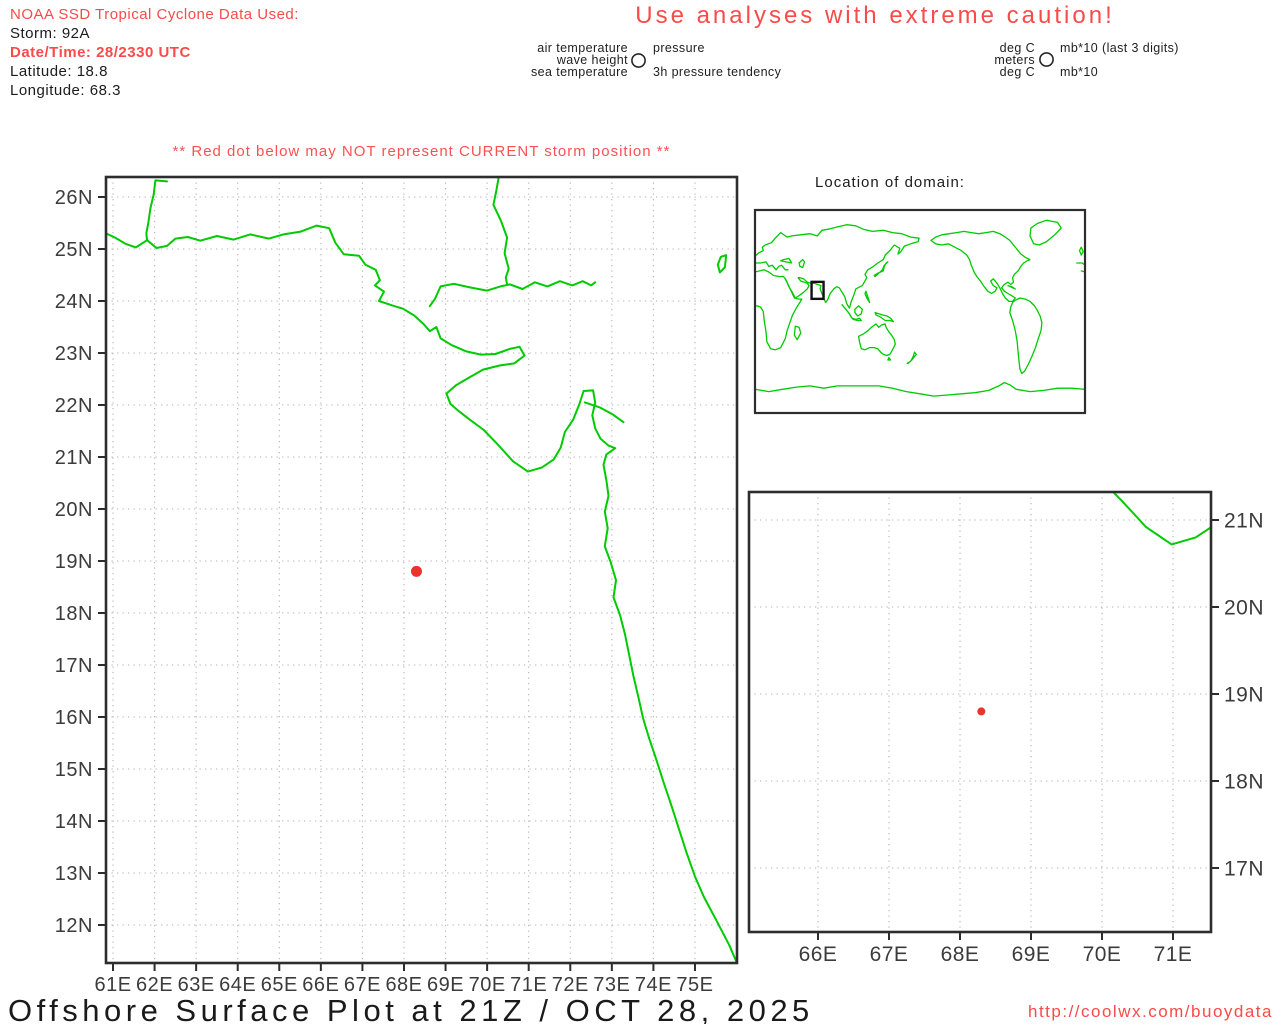 This screenshot has width=1280, height=1024. I want to click on y-axis-label: 22N, so click(74, 406).